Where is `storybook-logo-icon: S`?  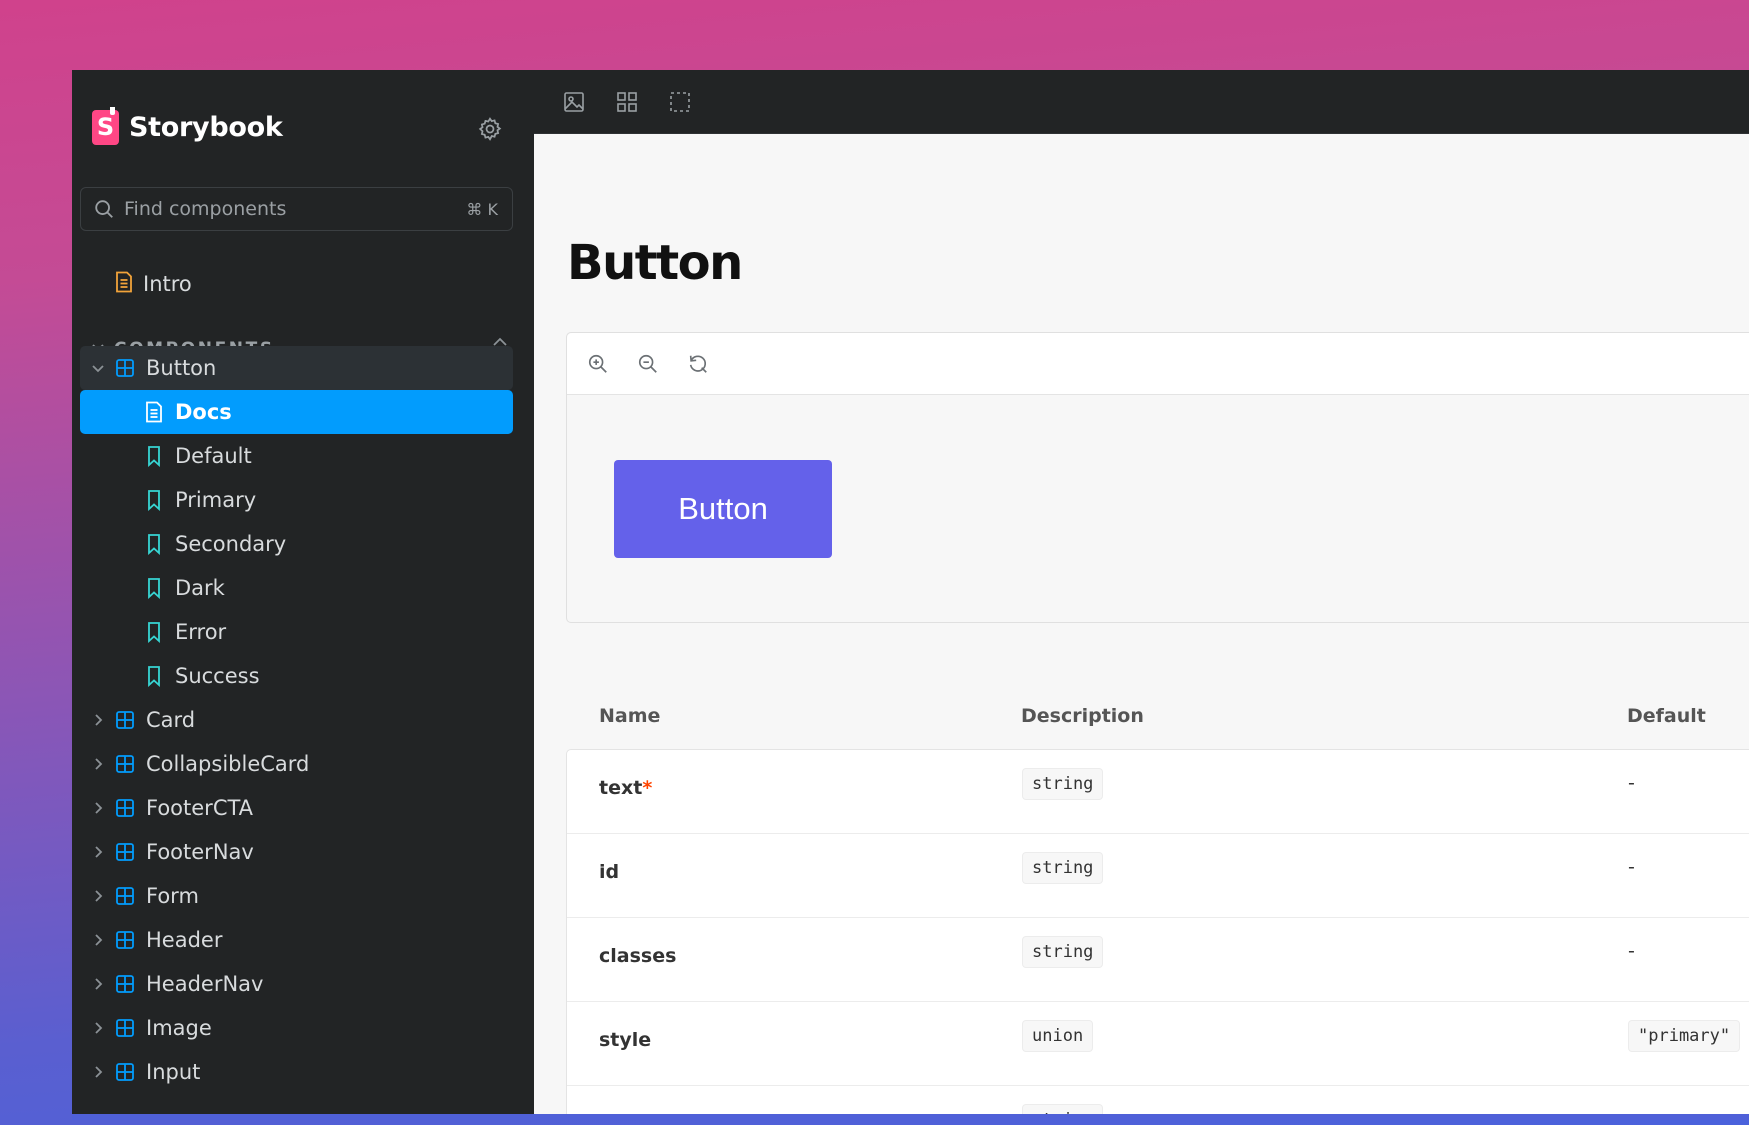
storybook-logo-icon: S is located at coordinates (105, 126).